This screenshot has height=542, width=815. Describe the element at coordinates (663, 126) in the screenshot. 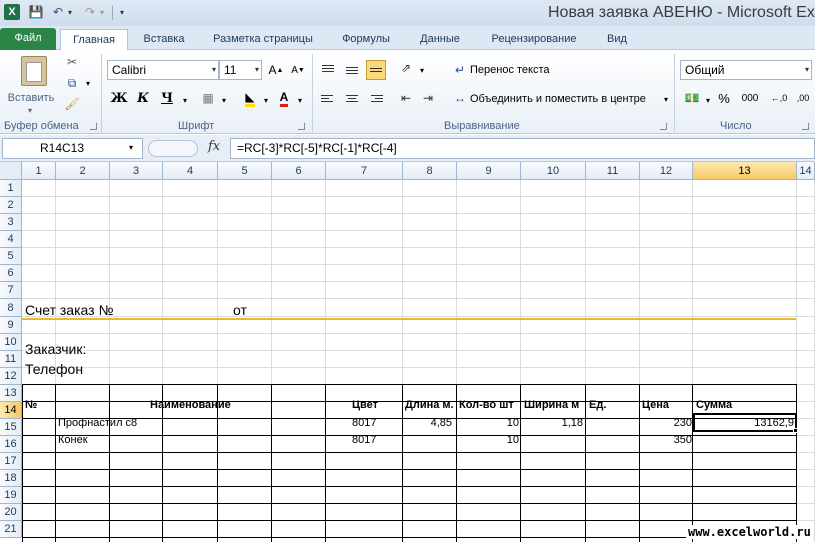

I see `alignment-launcher-icon` at that location.